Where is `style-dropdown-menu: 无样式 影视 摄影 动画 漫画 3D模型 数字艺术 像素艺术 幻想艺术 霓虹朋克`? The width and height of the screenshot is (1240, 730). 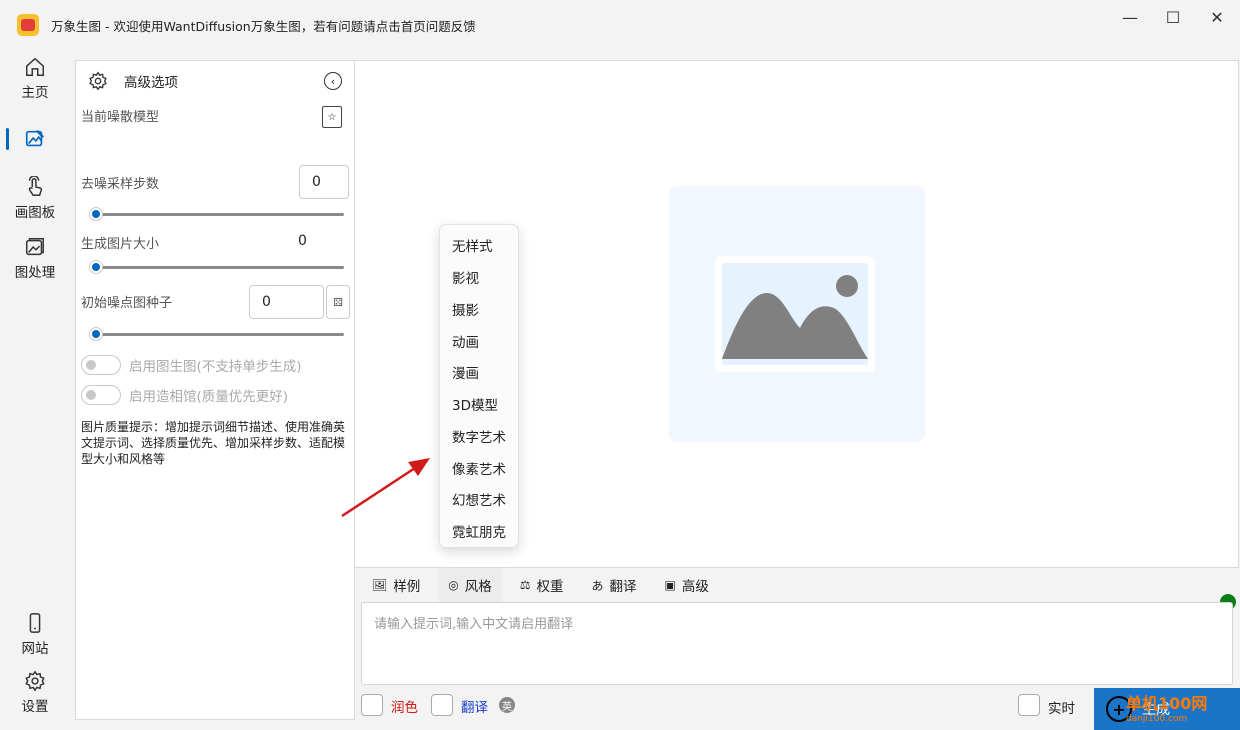 style-dropdown-menu: 无样式 影视 摄影 动画 漫画 3D模型 数字艺术 像素艺术 幻想艺术 霓虹朋克 is located at coordinates (479, 386).